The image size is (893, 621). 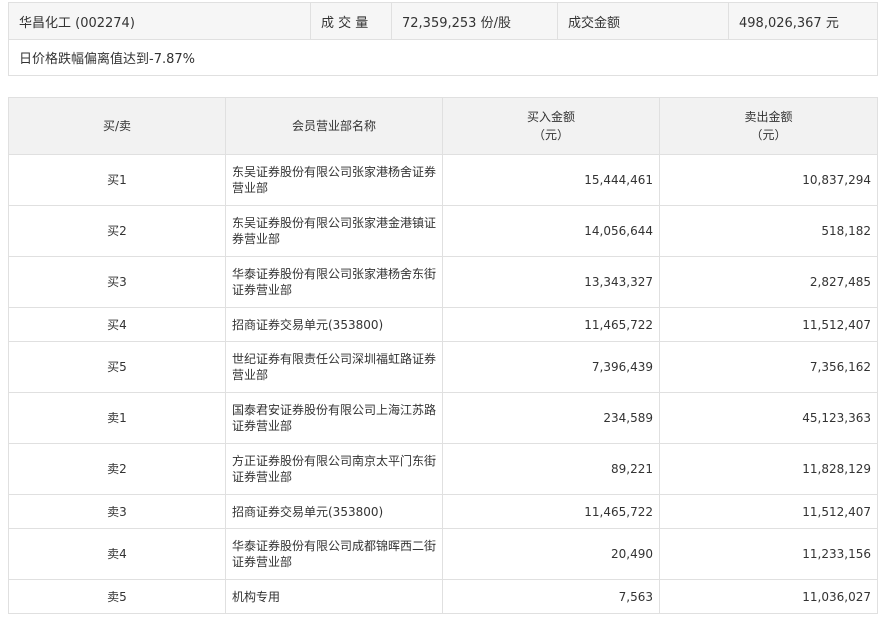 I want to click on header-buy: 买入金额 （元）, so click(x=551, y=126).